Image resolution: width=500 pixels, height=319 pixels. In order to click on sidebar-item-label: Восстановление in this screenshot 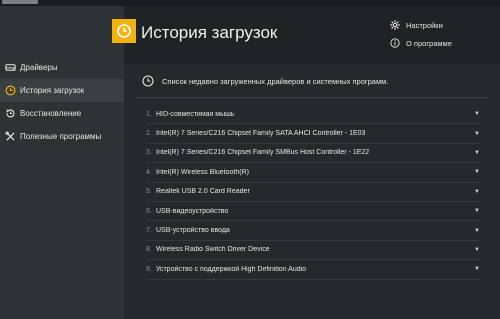, I will do `click(51, 113)`.